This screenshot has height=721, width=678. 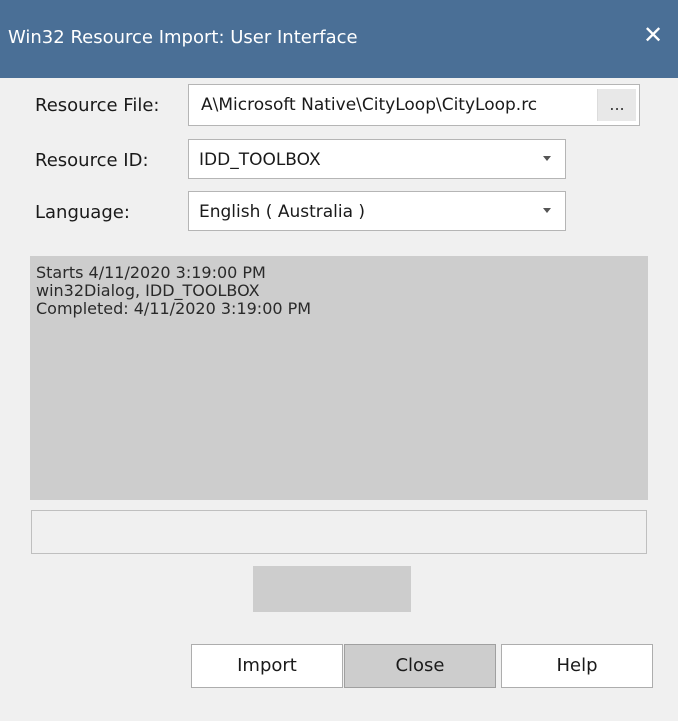 I want to click on progress-bar, so click(x=339, y=532).